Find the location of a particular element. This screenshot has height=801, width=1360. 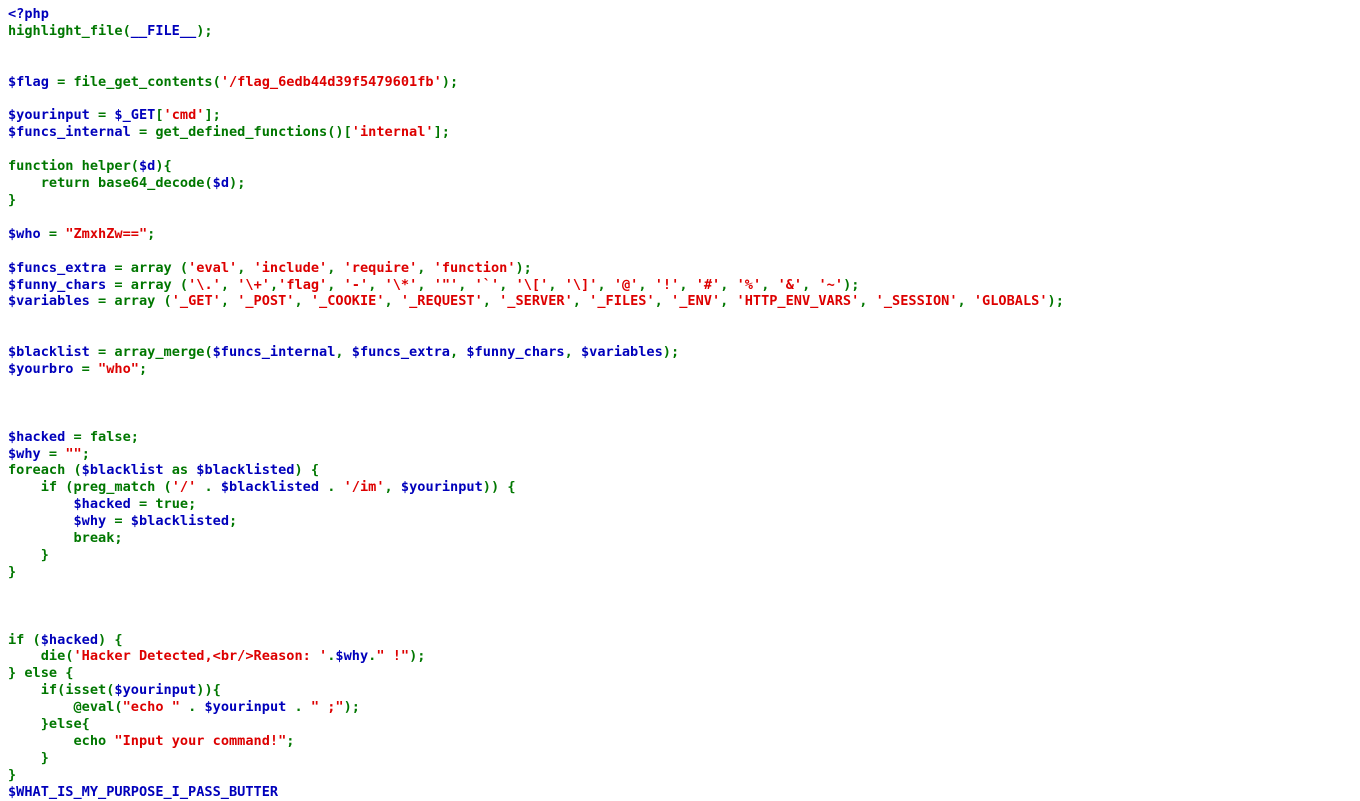

code-token-var: $d is located at coordinates (147, 166).